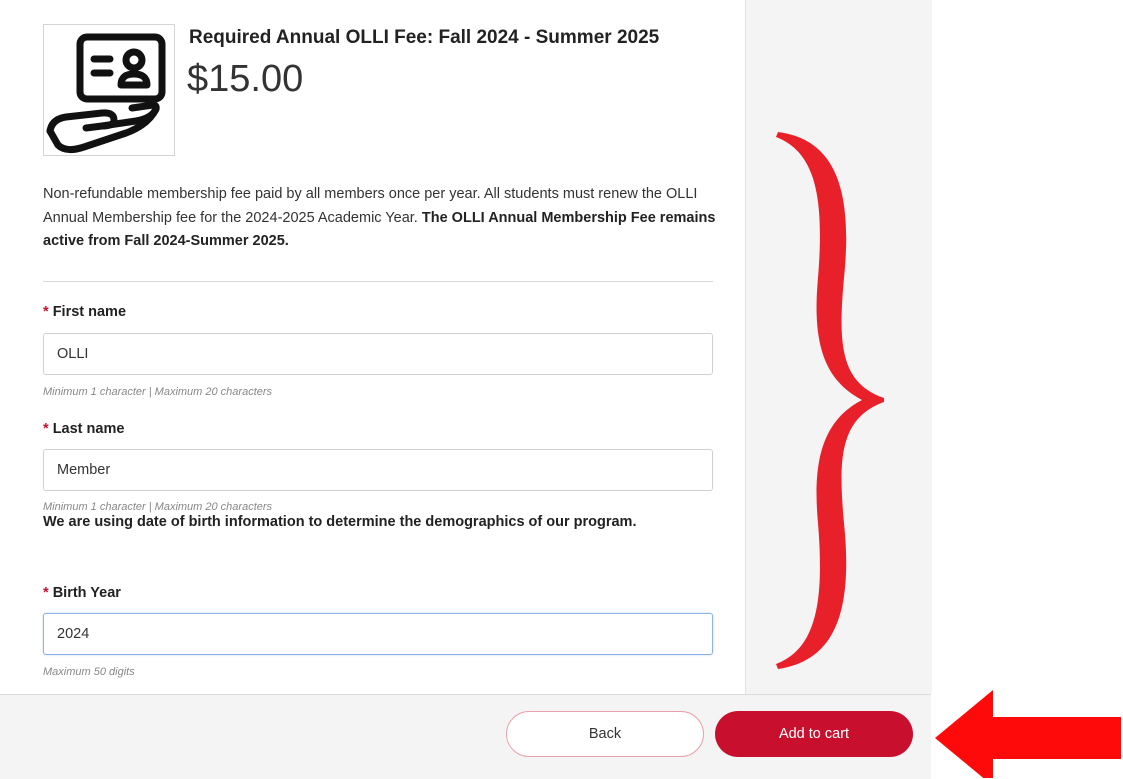 The width and height of the screenshot is (1123, 779). I want to click on membership-card-hand-icon, so click(106, 93).